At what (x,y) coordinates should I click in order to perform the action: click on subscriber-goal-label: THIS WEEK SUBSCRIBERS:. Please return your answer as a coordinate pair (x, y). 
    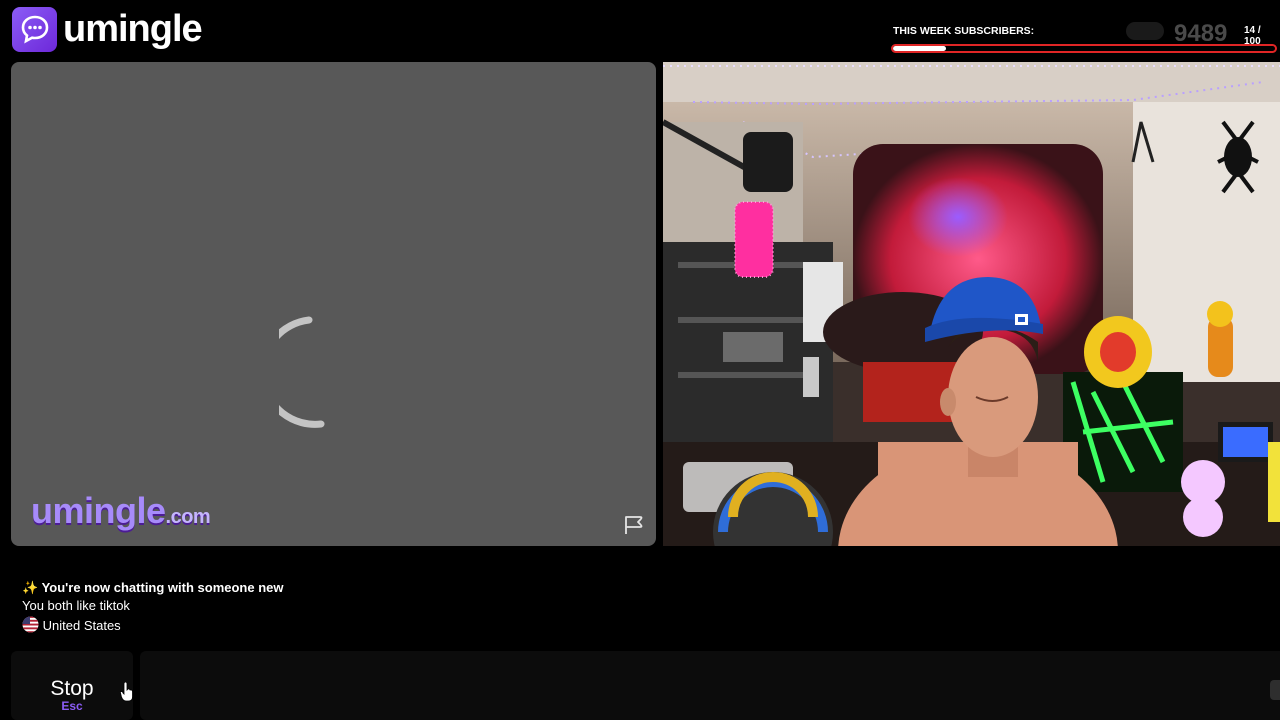
    Looking at the image, I should click on (964, 31).